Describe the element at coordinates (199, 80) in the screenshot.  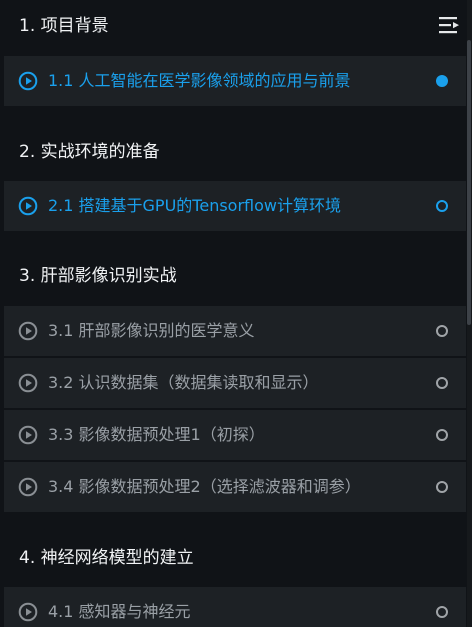
I see `lesson-label: 1.1 人工智能在医学影像领域的应用与前景` at that location.